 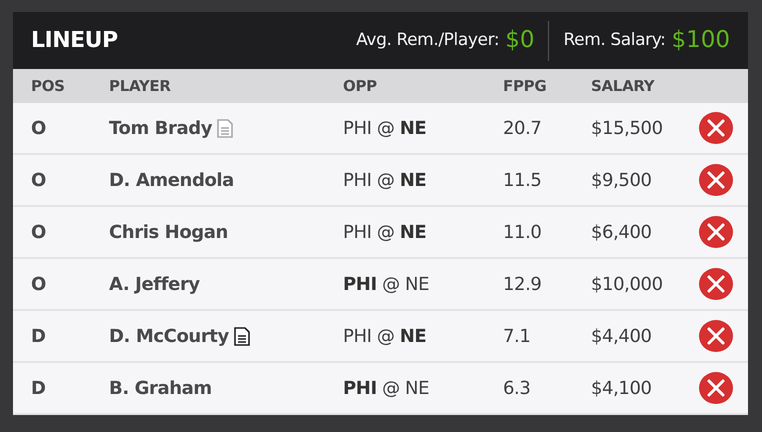 I want to click on fppg-cell-text: 12.9, so click(x=522, y=284).